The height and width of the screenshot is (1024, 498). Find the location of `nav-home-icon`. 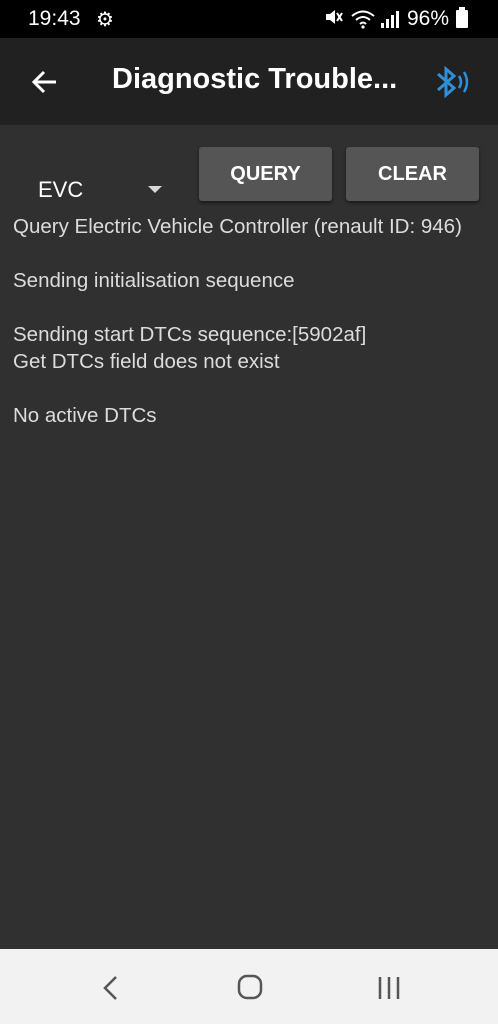

nav-home-icon is located at coordinates (250, 988).